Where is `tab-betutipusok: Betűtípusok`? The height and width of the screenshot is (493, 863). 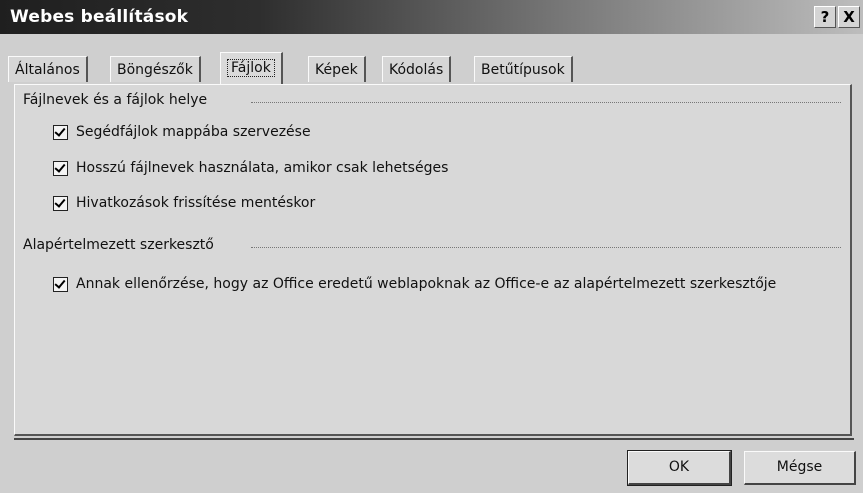
tab-betutipusok: Betűtípusok is located at coordinates (523, 69).